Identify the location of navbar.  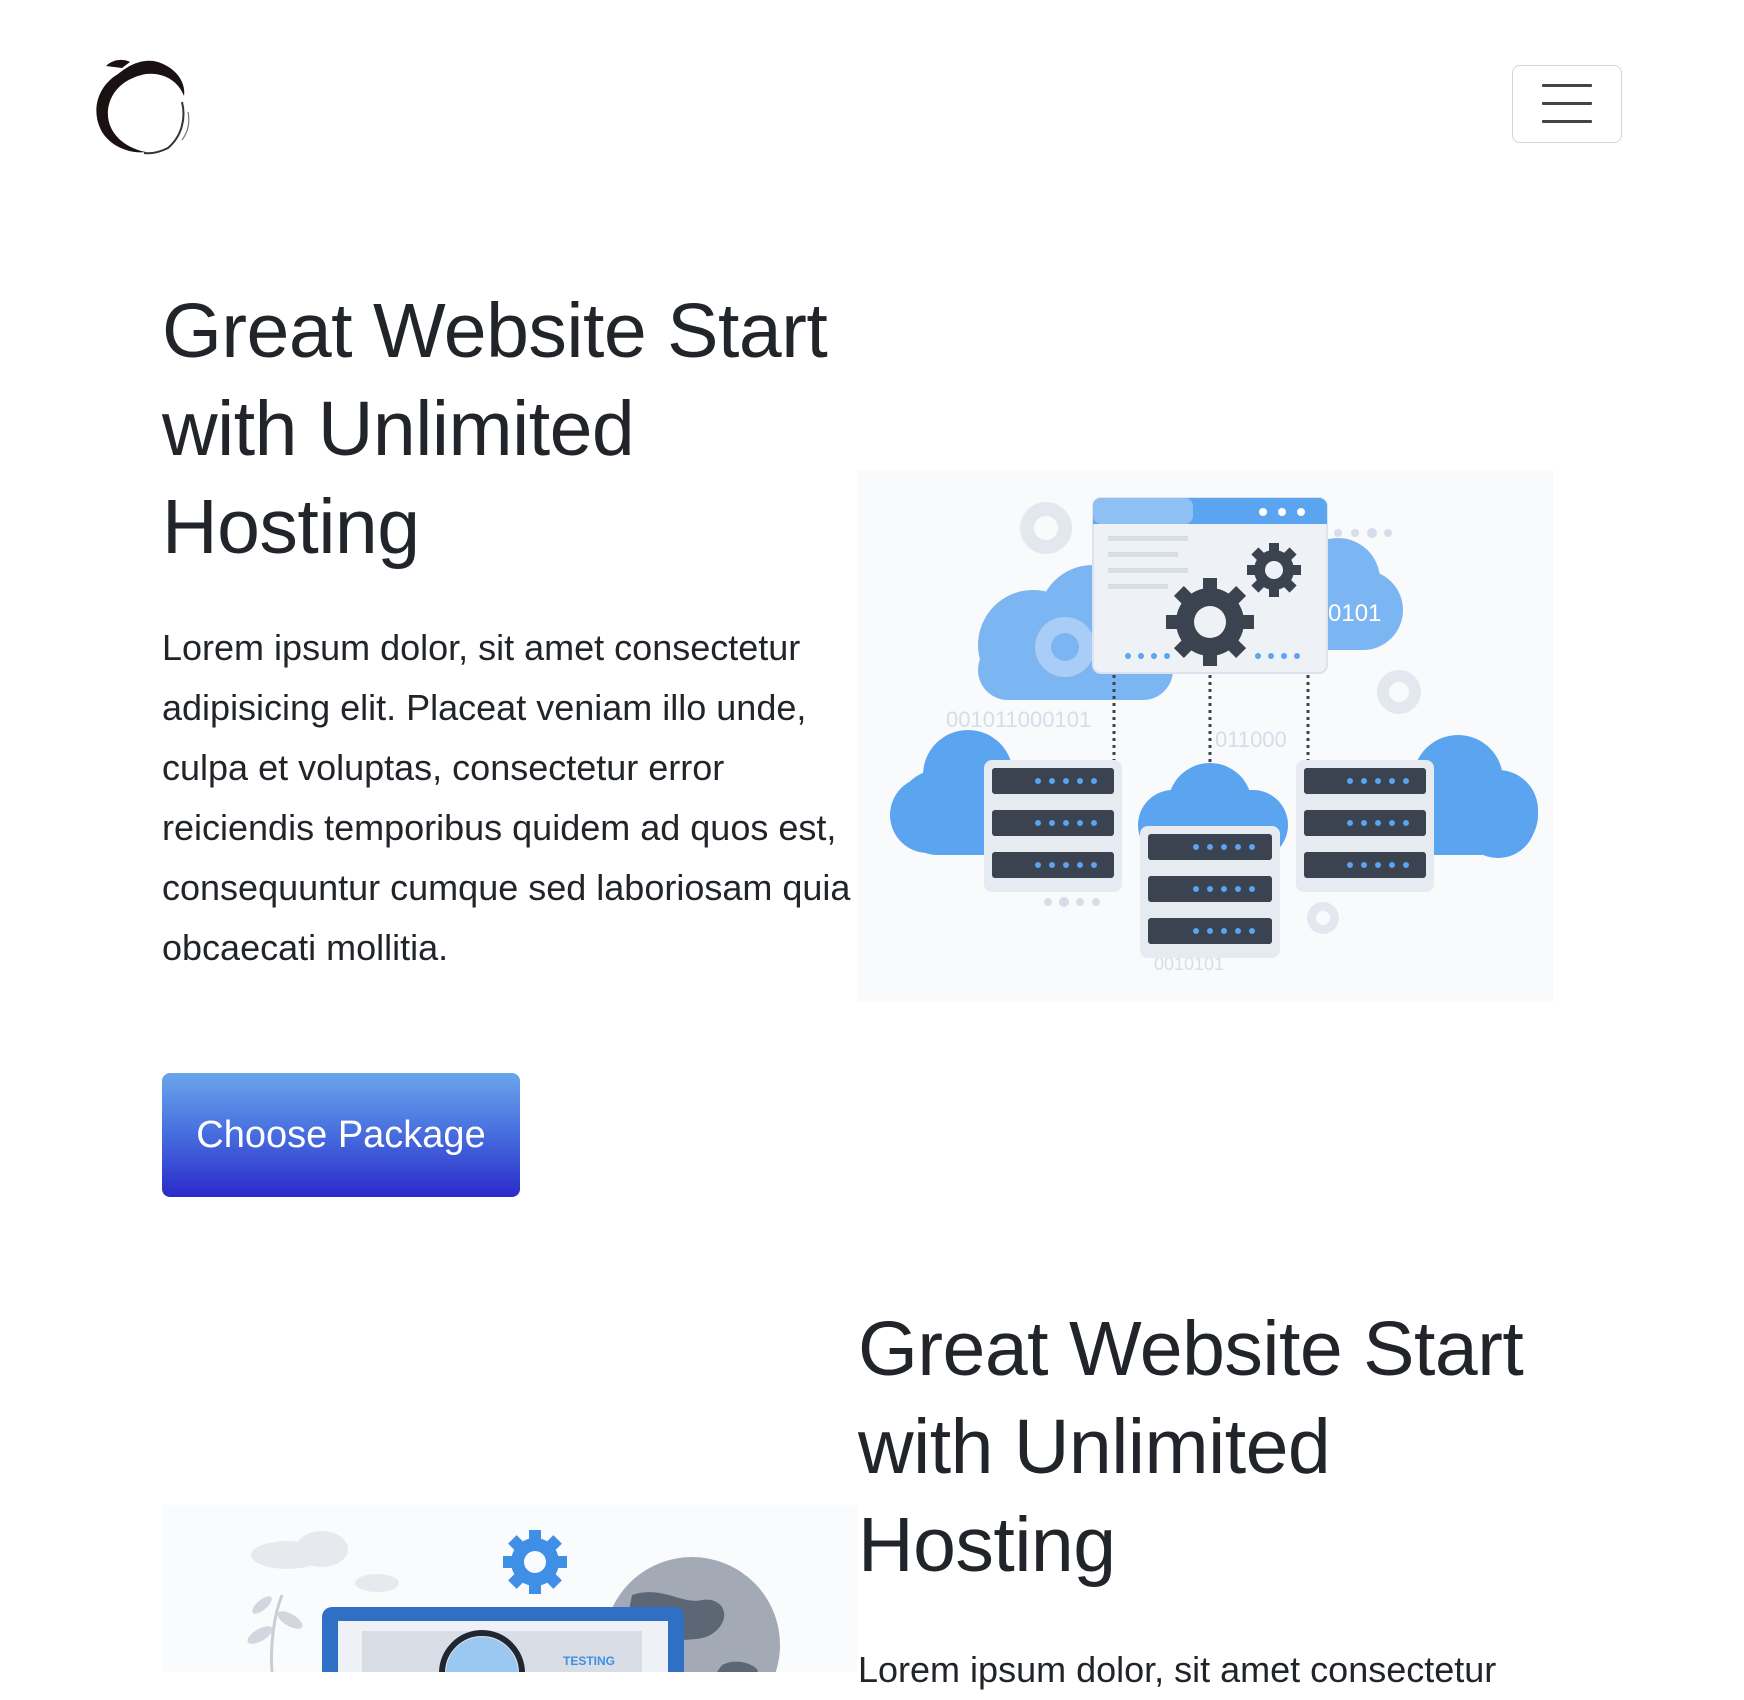
(872, 105).